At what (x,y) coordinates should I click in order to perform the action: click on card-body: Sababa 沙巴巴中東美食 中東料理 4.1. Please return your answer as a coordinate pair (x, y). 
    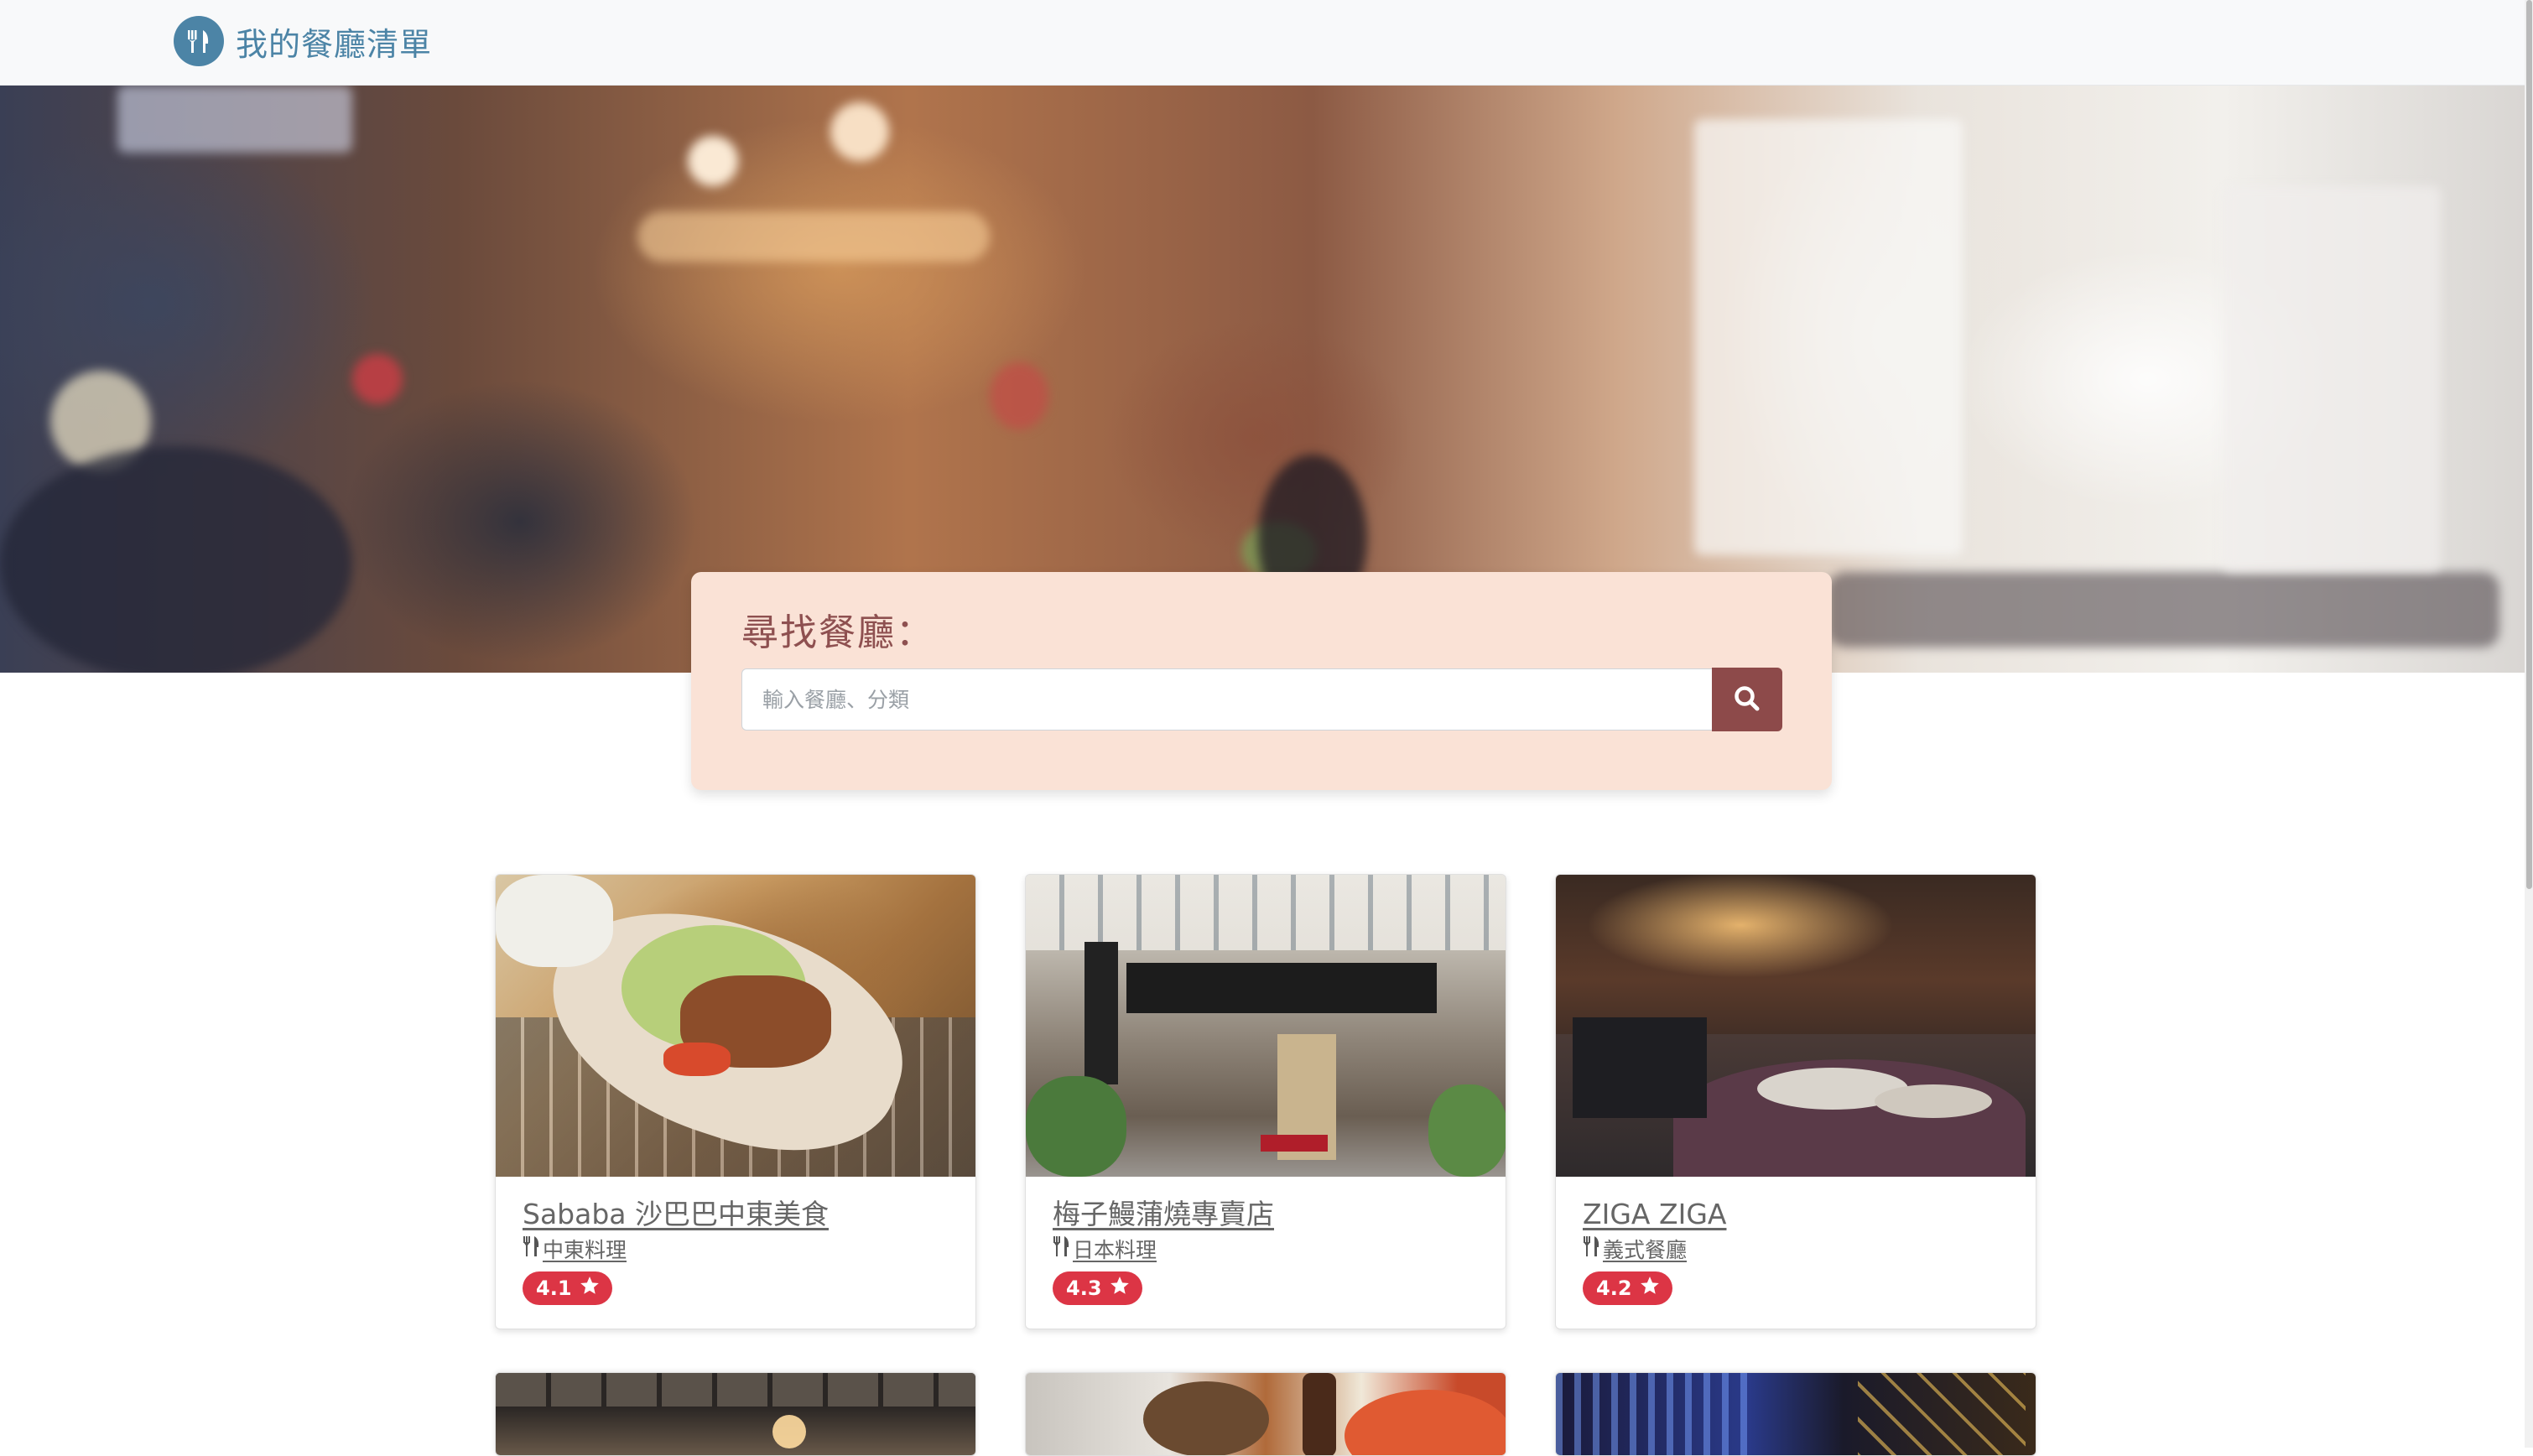
    Looking at the image, I should click on (735, 1253).